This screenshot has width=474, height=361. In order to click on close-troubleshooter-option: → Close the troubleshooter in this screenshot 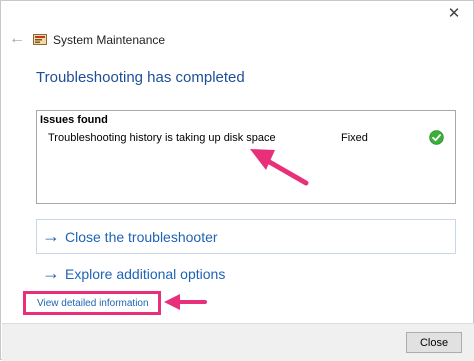, I will do `click(246, 236)`.